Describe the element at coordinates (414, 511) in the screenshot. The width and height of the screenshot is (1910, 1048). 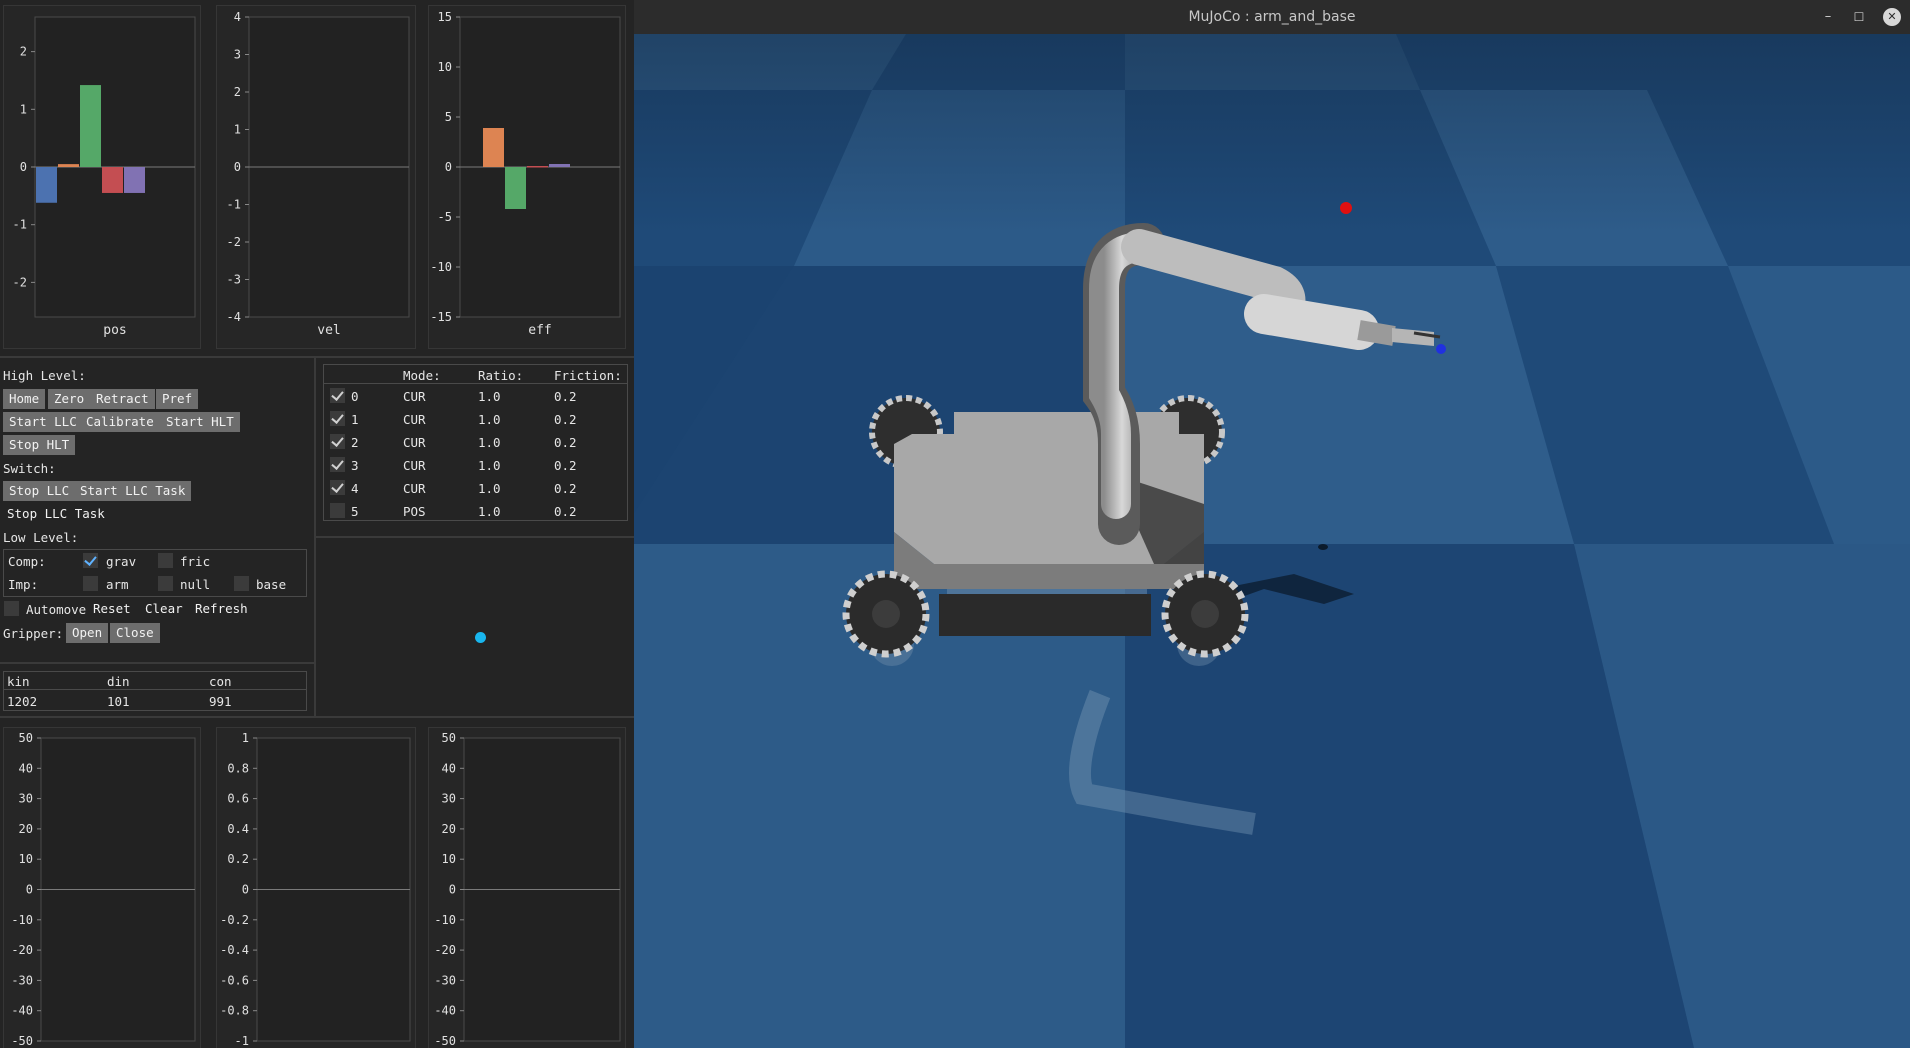
I see `joint-mode: POS` at that location.